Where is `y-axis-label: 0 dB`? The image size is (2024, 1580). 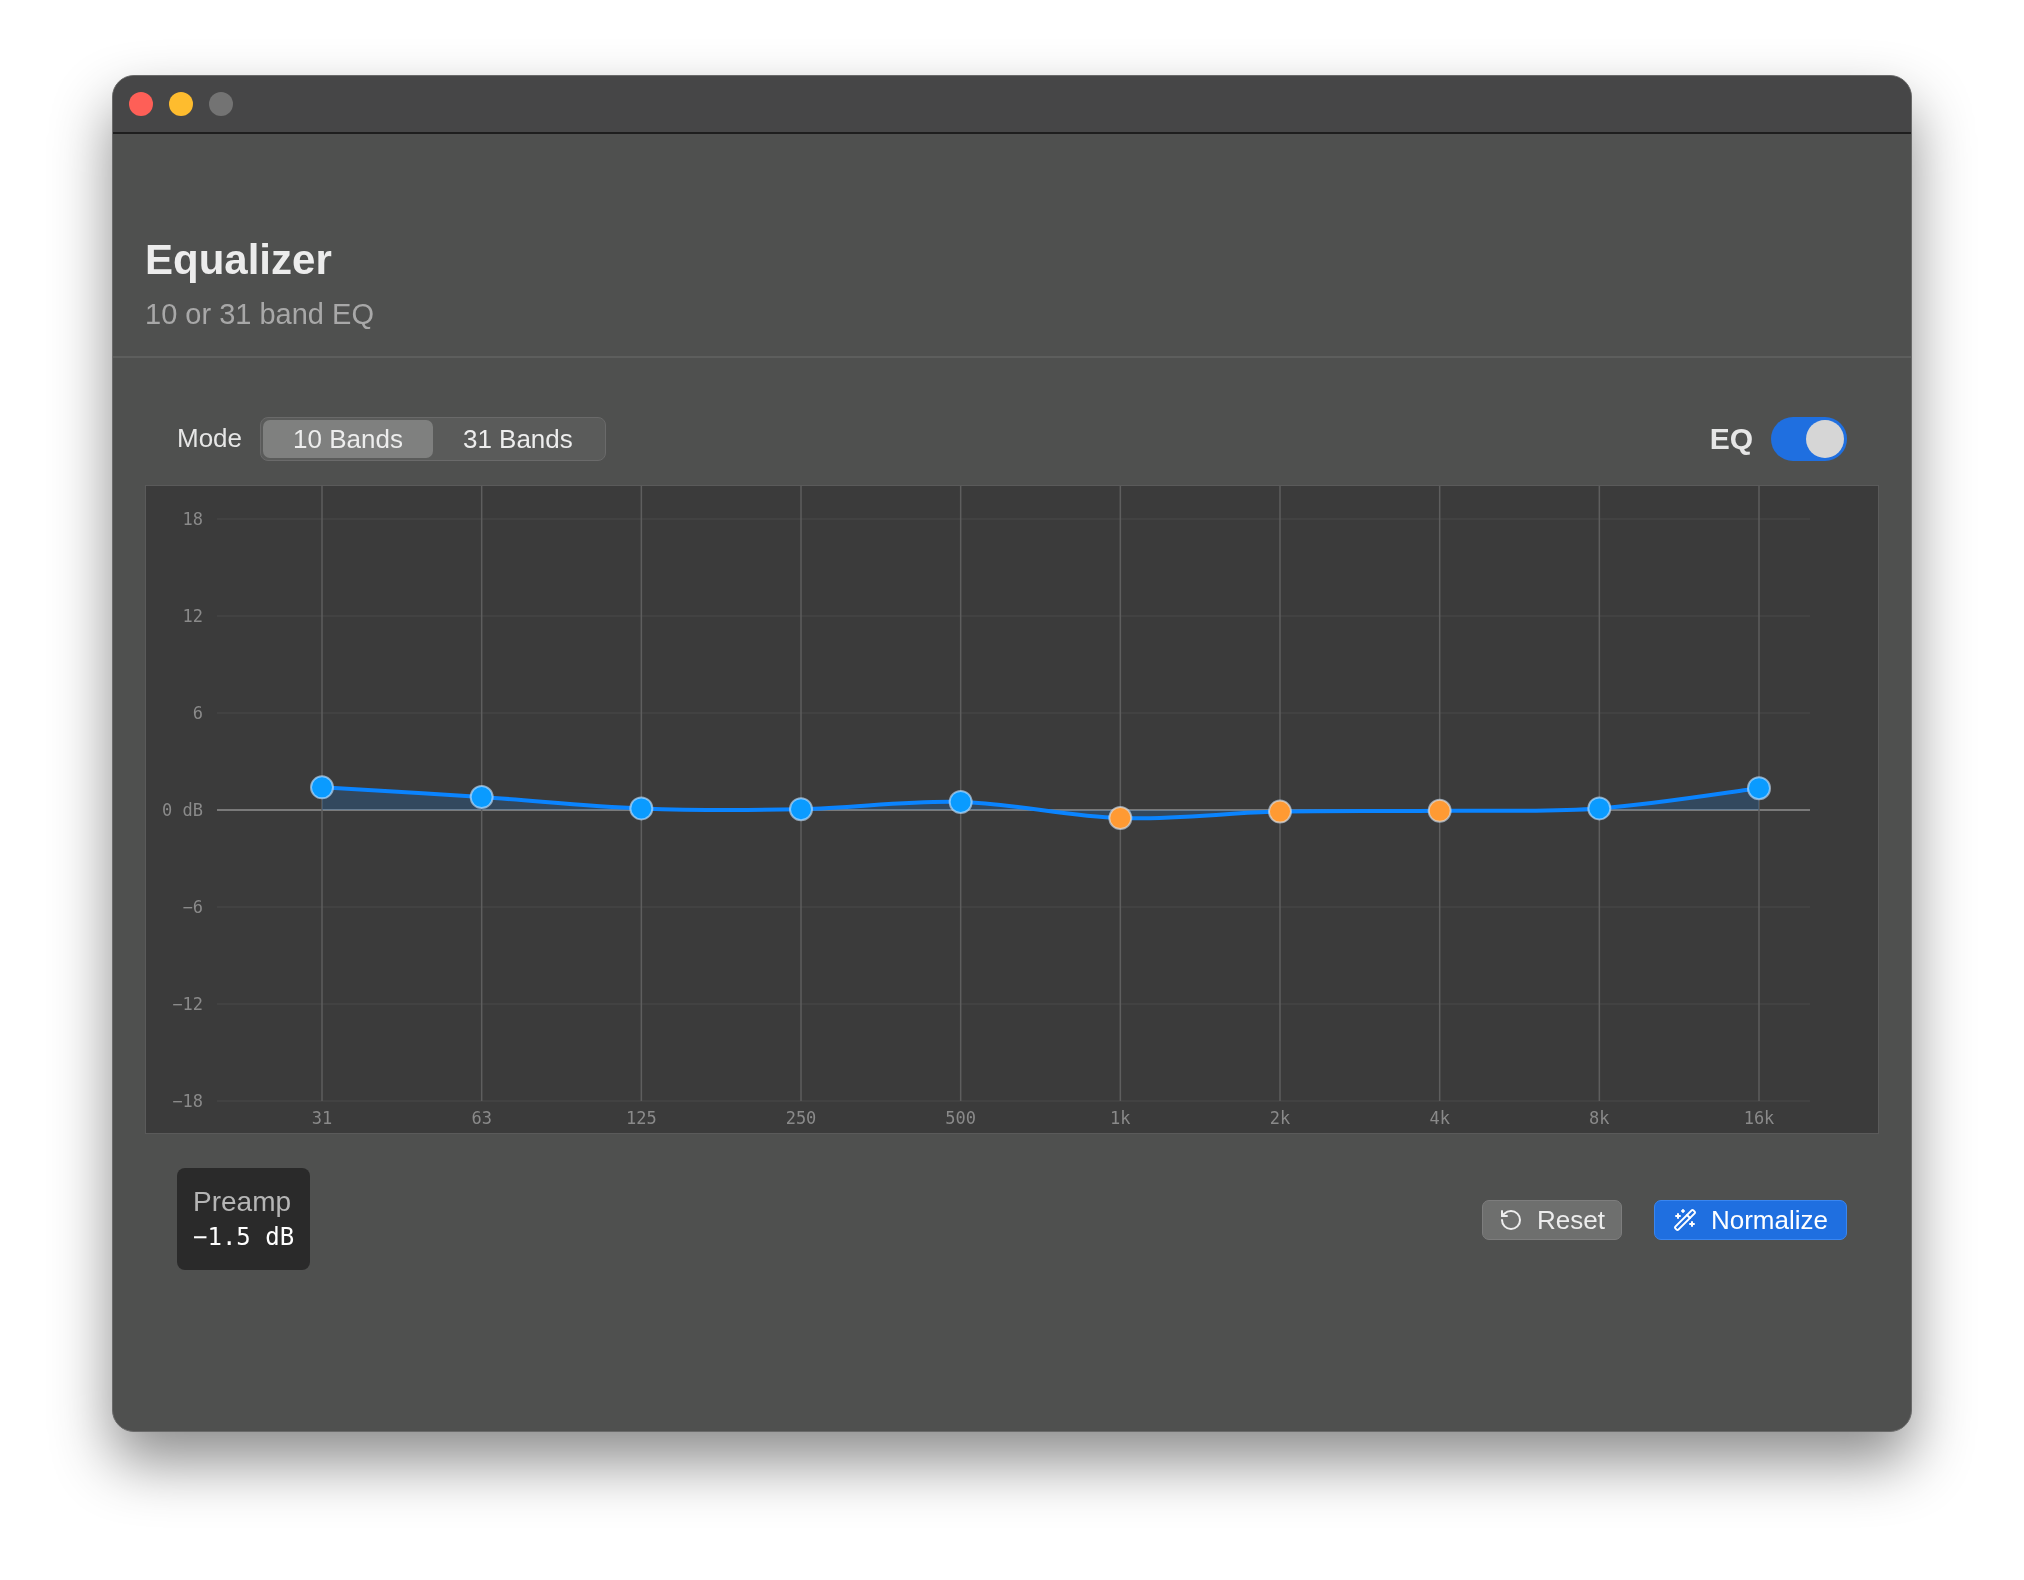
y-axis-label: 0 dB is located at coordinates (182, 810).